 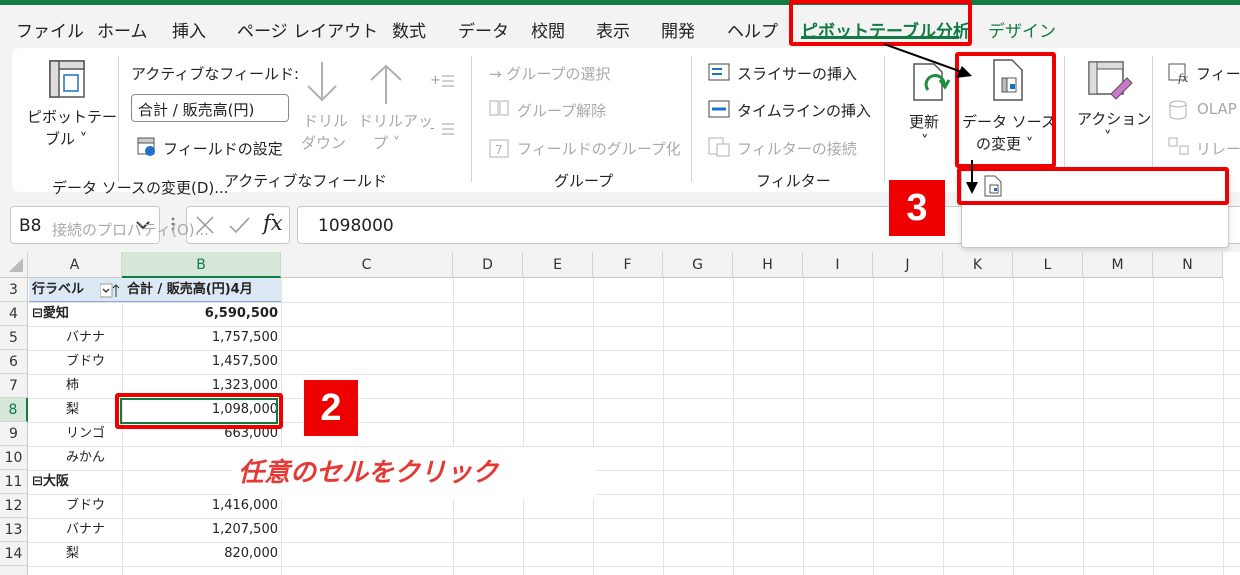 What do you see at coordinates (14, 314) in the screenshot?
I see `row-header: 4` at bounding box center [14, 314].